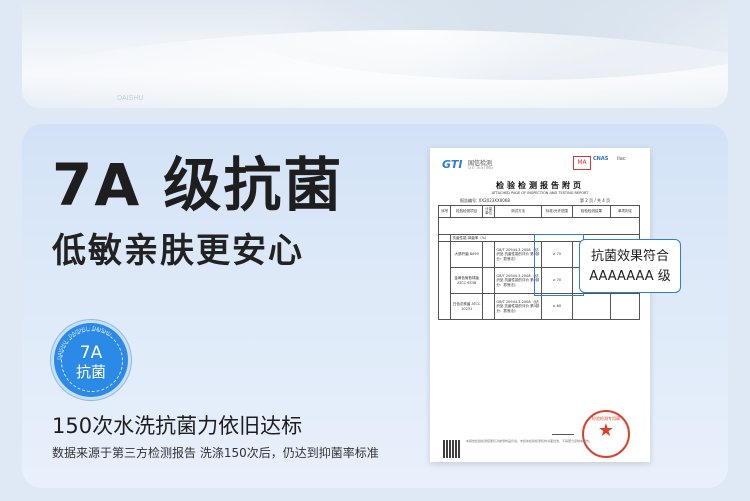 The height and width of the screenshot is (501, 750). Describe the element at coordinates (582, 163) in the screenshot. I see `ma-mark: MA` at that location.